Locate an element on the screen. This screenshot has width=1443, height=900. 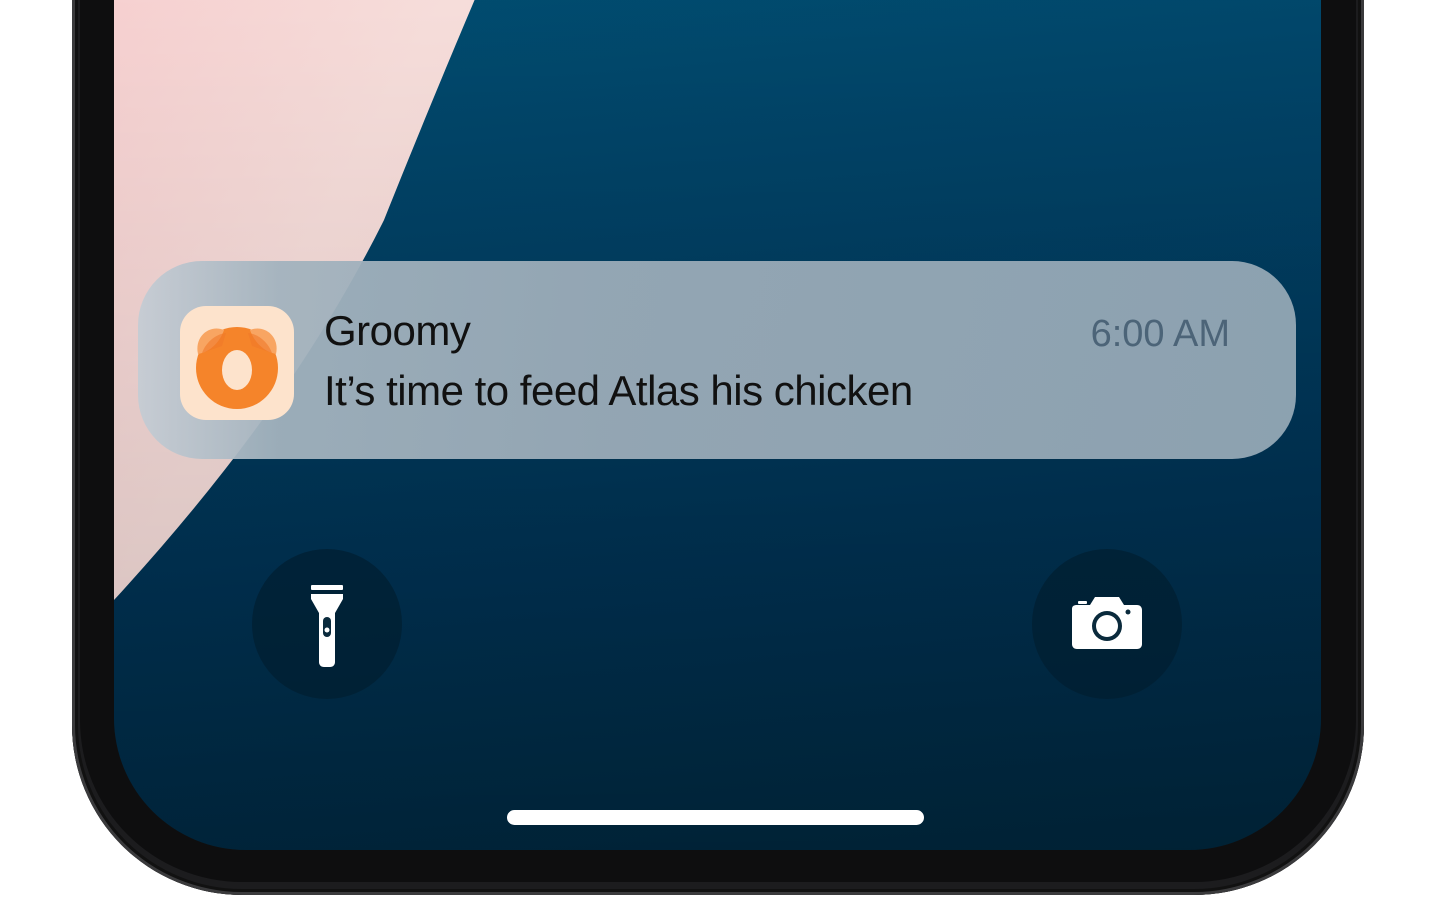
camera-button is located at coordinates (1107, 624).